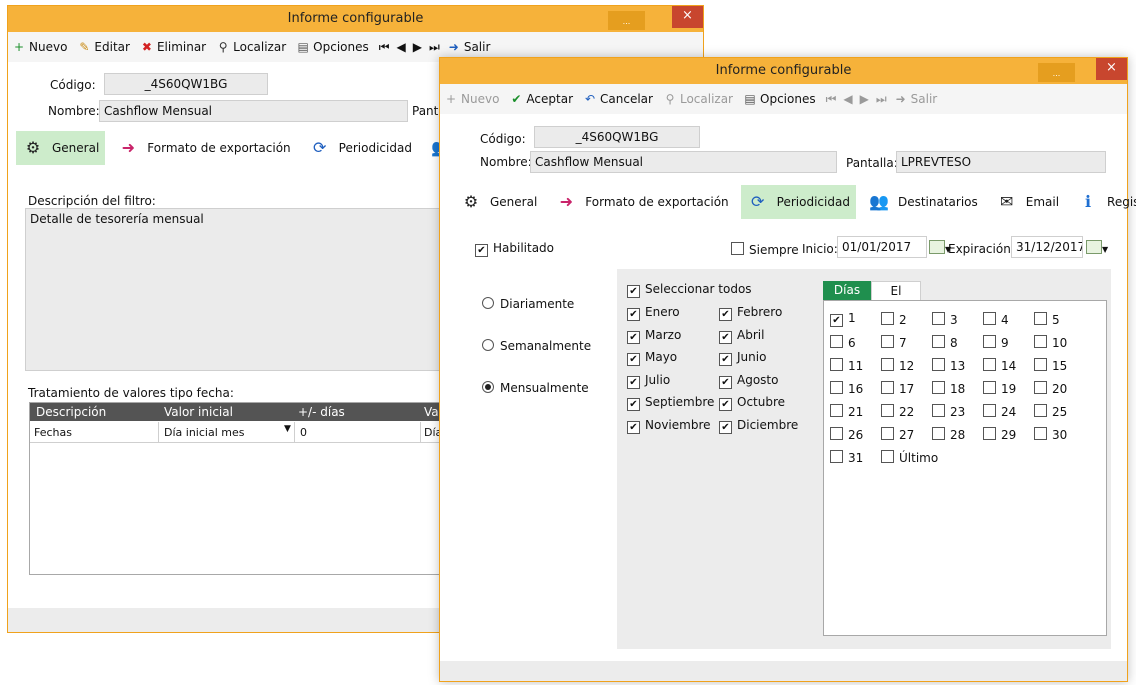 The height and width of the screenshot is (685, 1136). What do you see at coordinates (303, 432) in the screenshot?
I see `cell-dias: 0` at bounding box center [303, 432].